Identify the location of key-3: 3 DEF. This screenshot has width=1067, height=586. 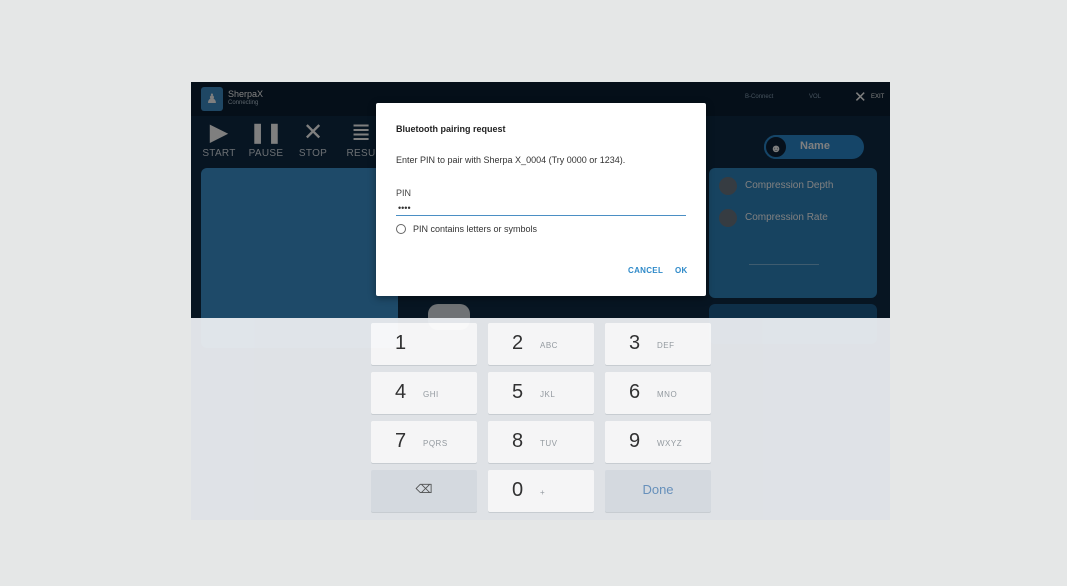
(658, 344).